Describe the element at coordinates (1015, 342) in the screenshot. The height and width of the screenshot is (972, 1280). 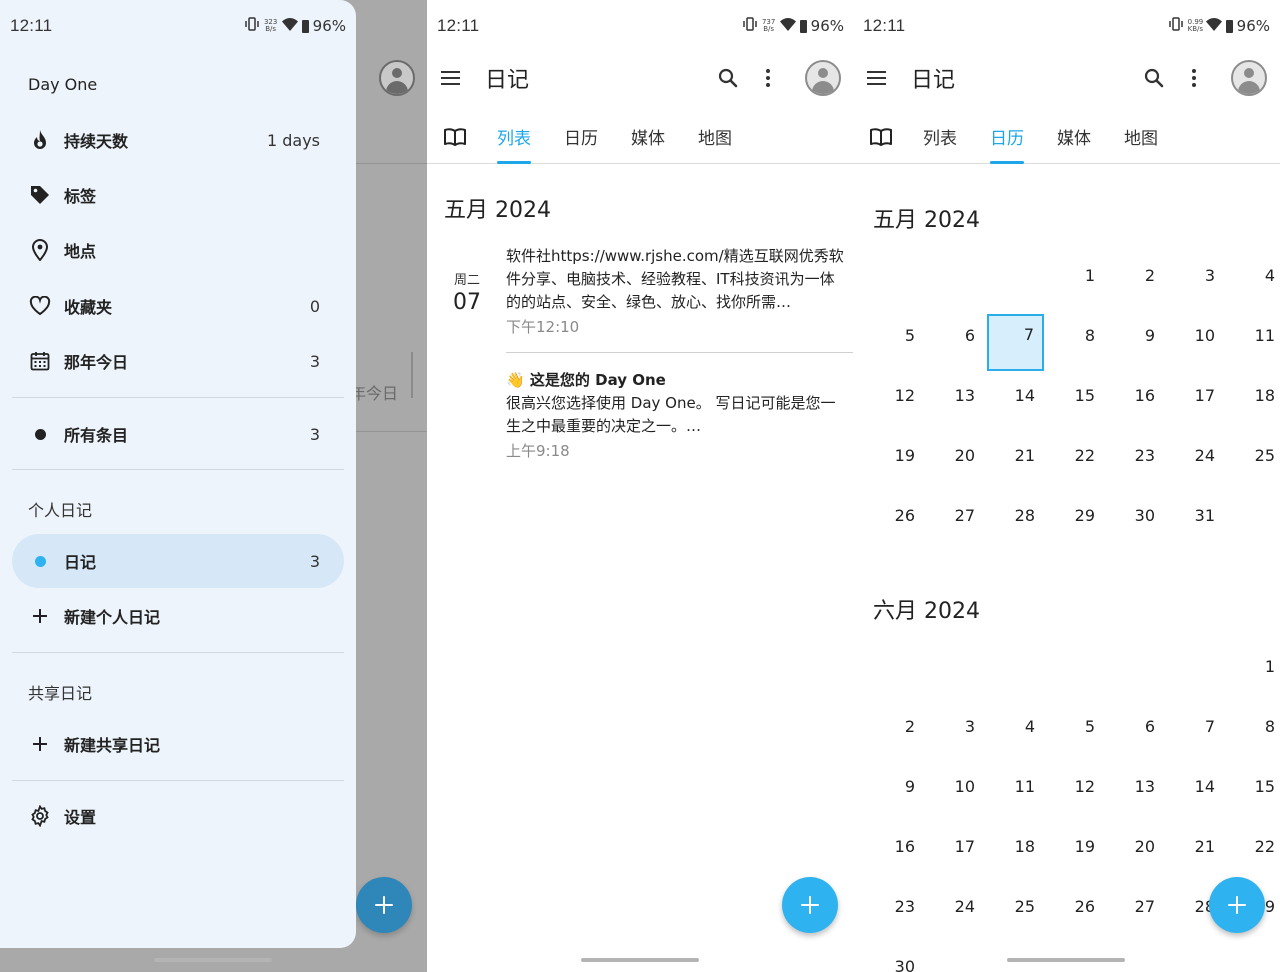
I see `calendar-day-selected: 7` at that location.